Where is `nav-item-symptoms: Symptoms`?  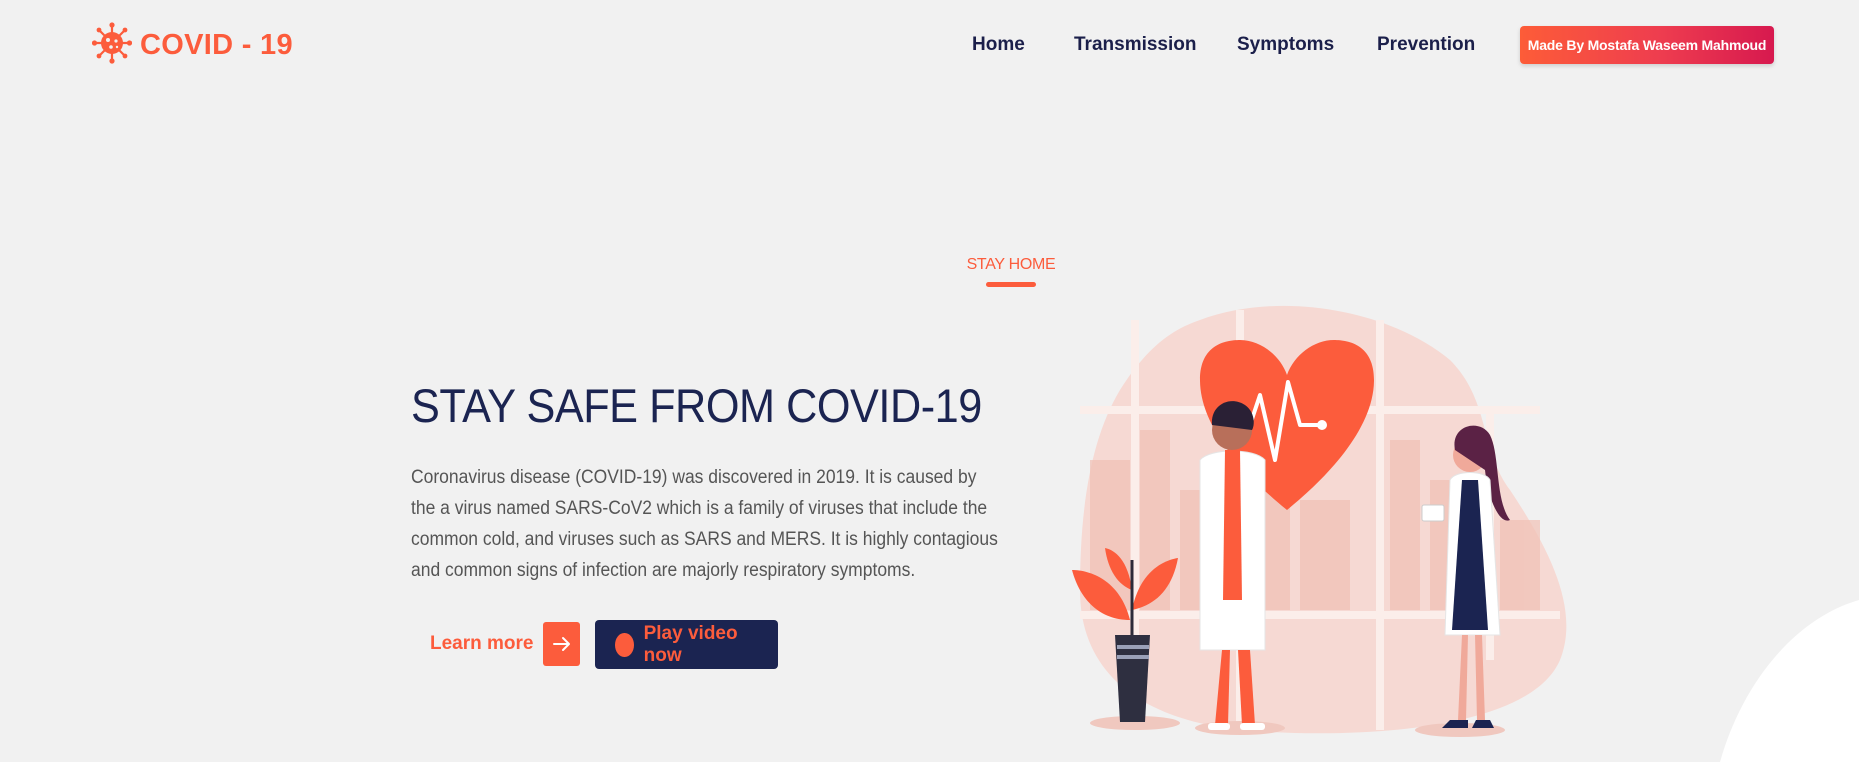
nav-item-symptoms: Symptoms is located at coordinates (1285, 45).